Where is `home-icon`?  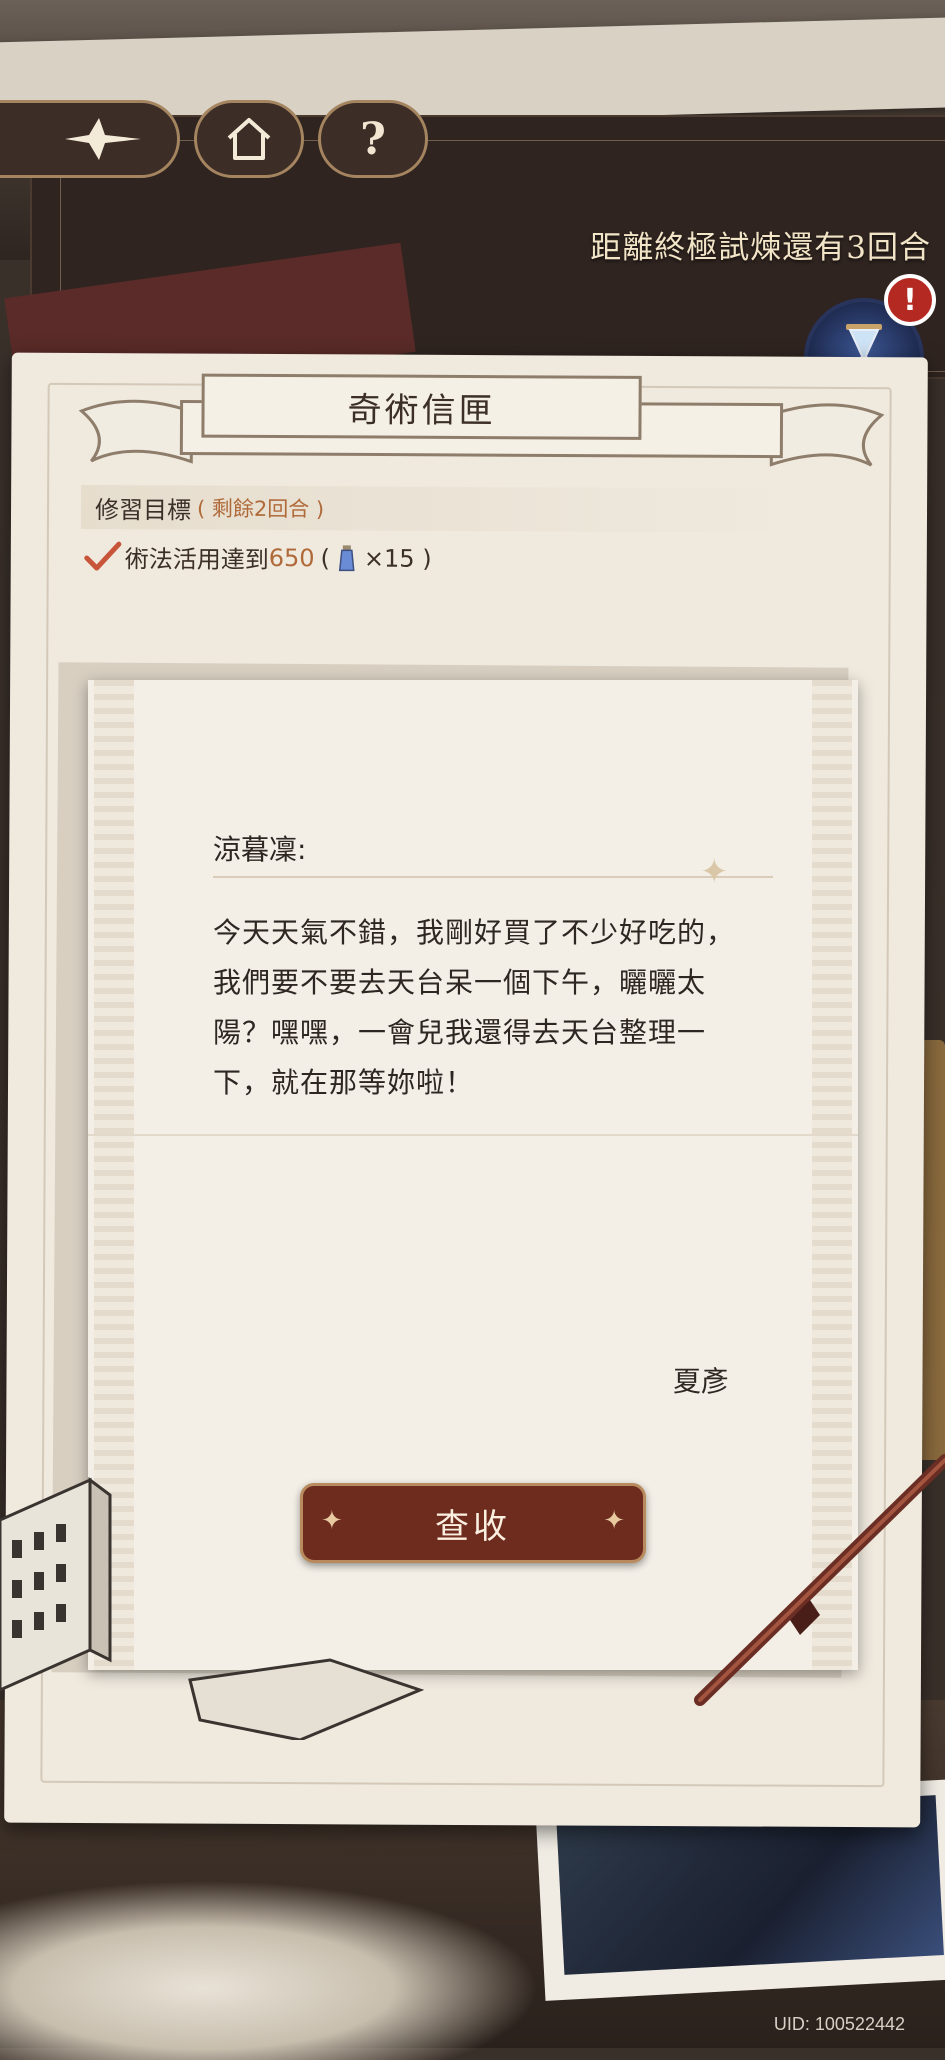
home-icon is located at coordinates (249, 139).